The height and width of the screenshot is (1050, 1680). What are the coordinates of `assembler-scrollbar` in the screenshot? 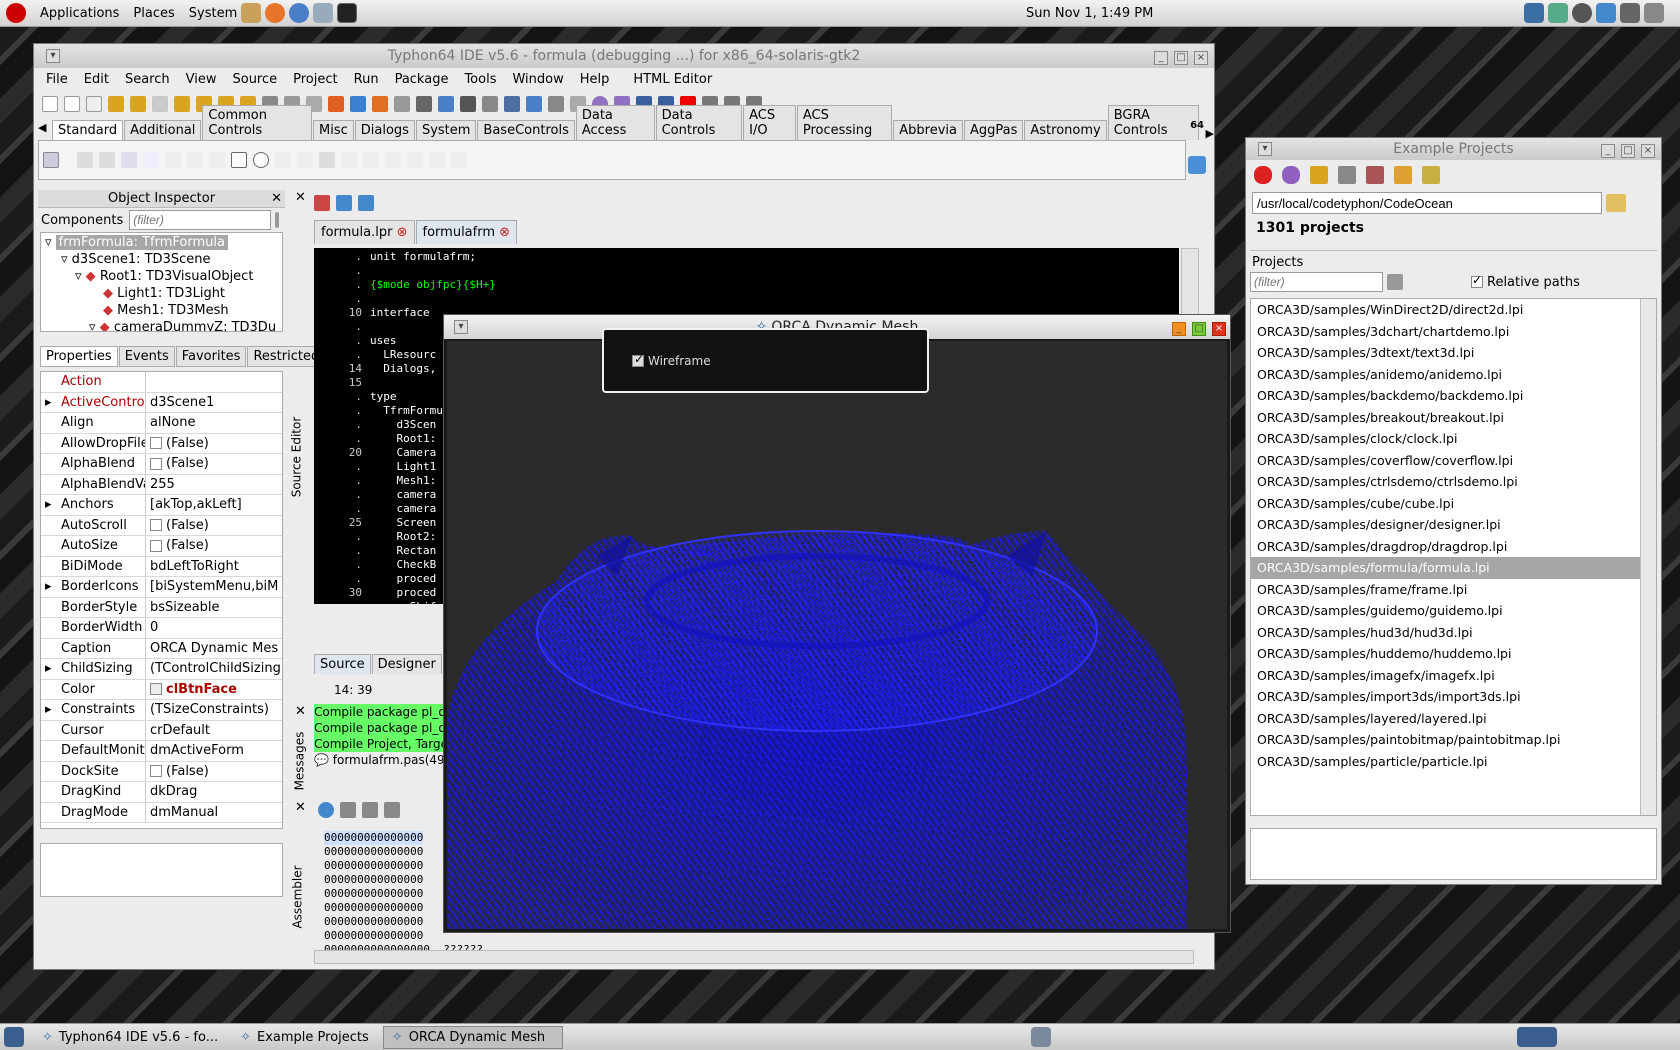 It's located at (754, 957).